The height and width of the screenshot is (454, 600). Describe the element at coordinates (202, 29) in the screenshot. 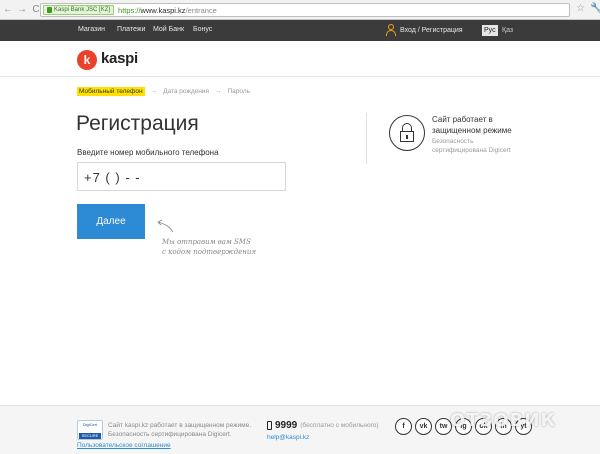

I see `nav-item-bonus: Бонус` at that location.